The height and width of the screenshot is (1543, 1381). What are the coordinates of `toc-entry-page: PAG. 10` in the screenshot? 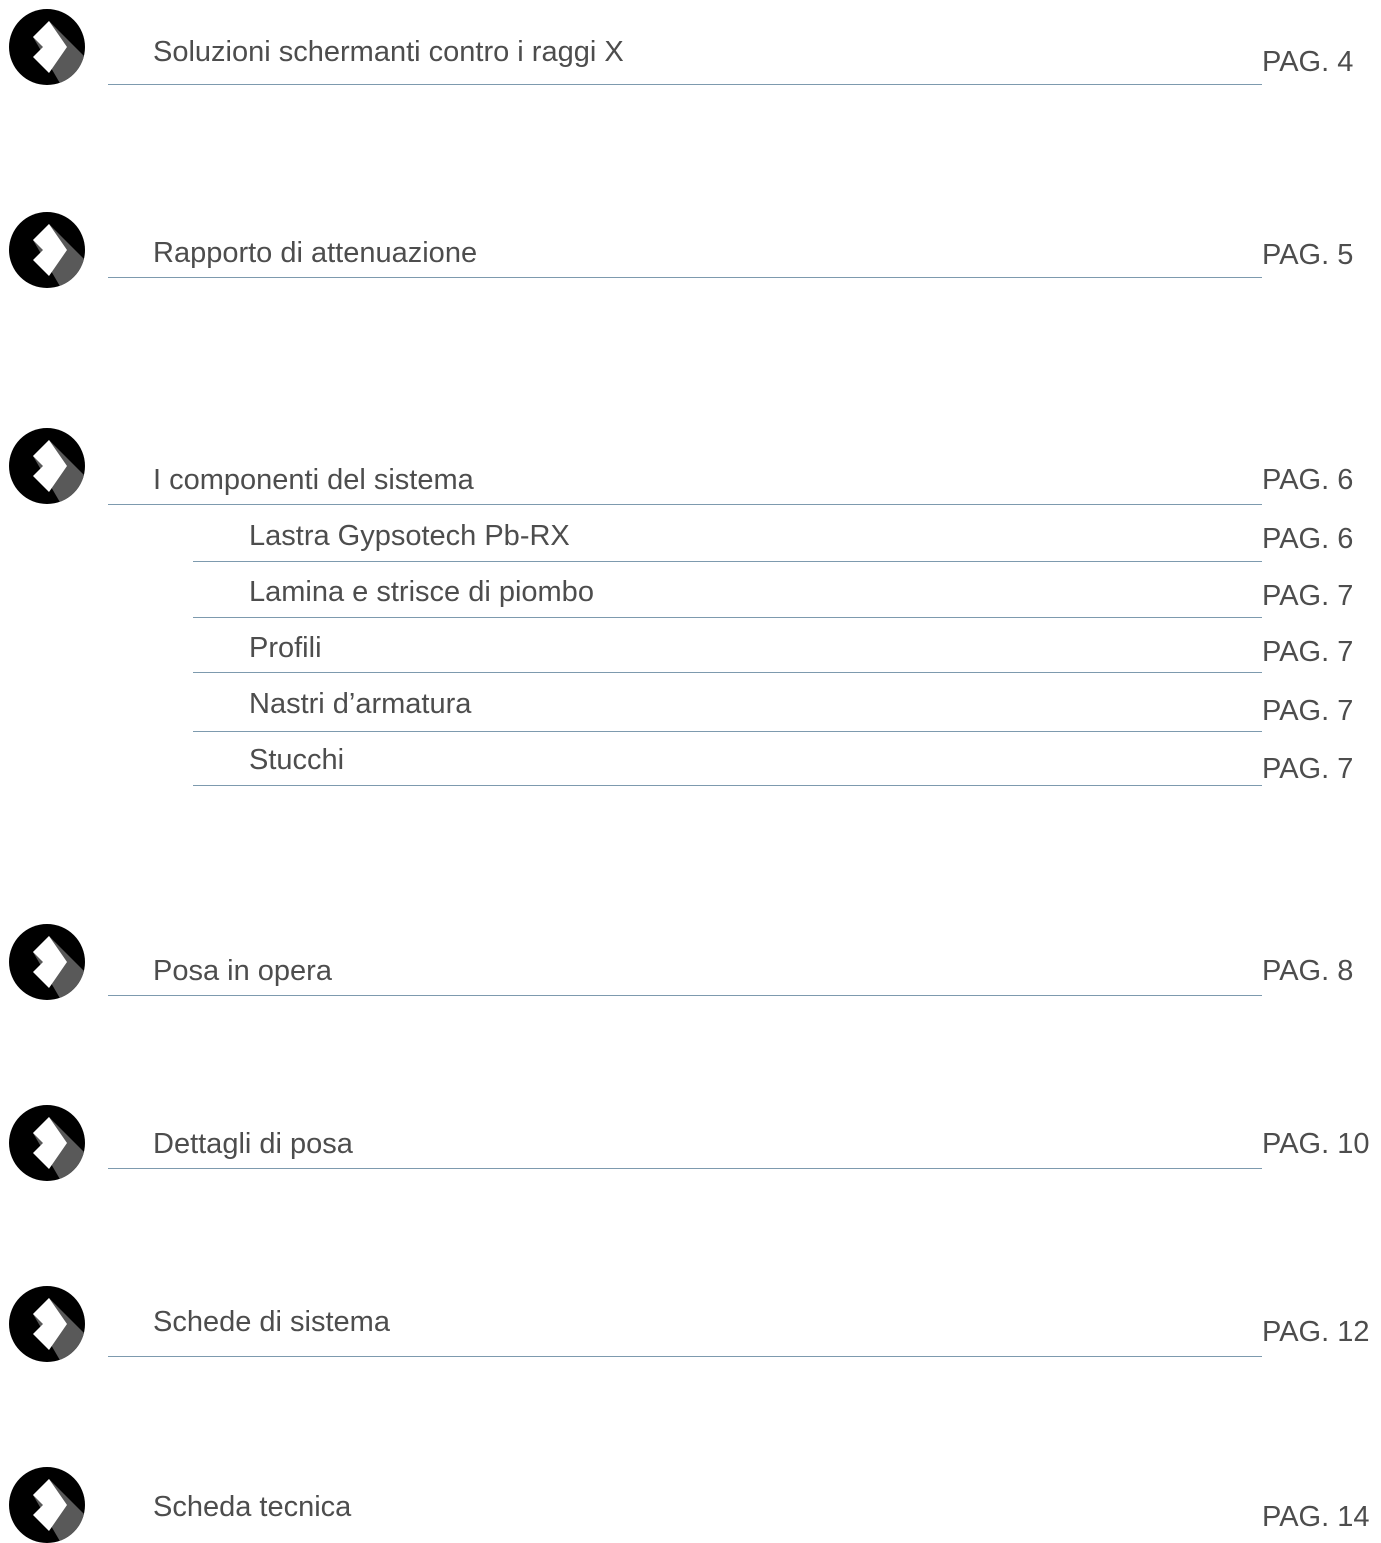 It's located at (1316, 1144).